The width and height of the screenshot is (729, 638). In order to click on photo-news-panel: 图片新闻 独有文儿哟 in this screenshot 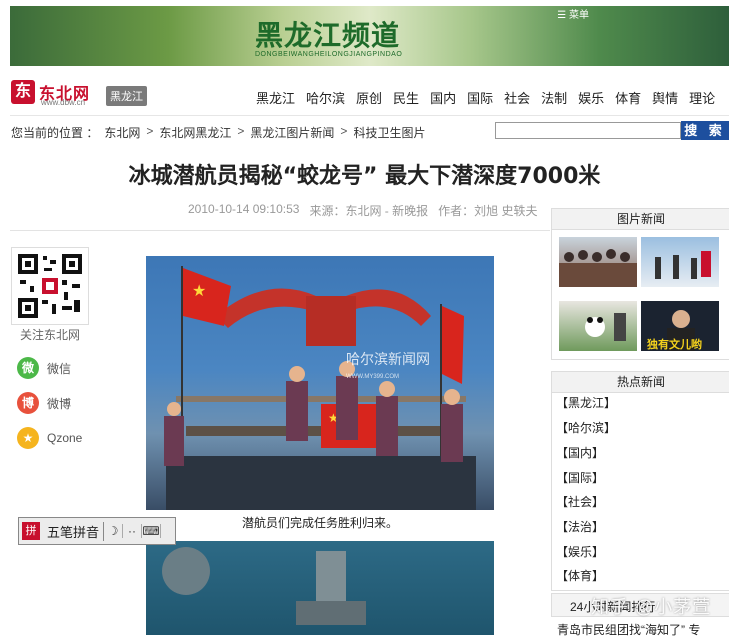, I will do `click(640, 284)`.